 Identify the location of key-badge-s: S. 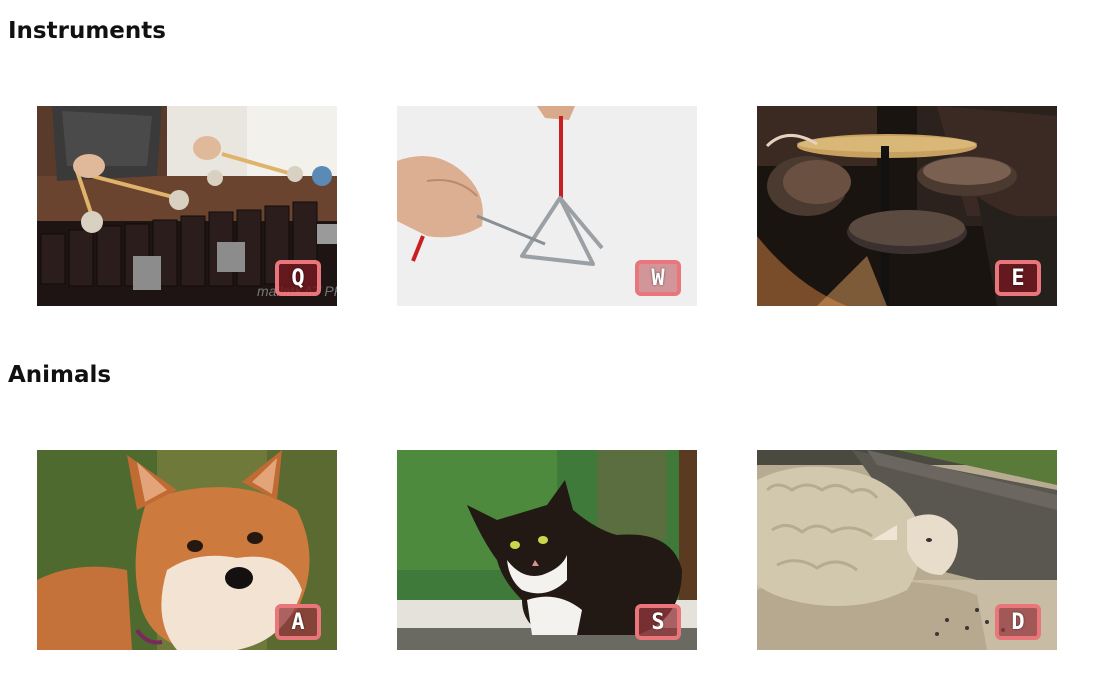
(658, 622).